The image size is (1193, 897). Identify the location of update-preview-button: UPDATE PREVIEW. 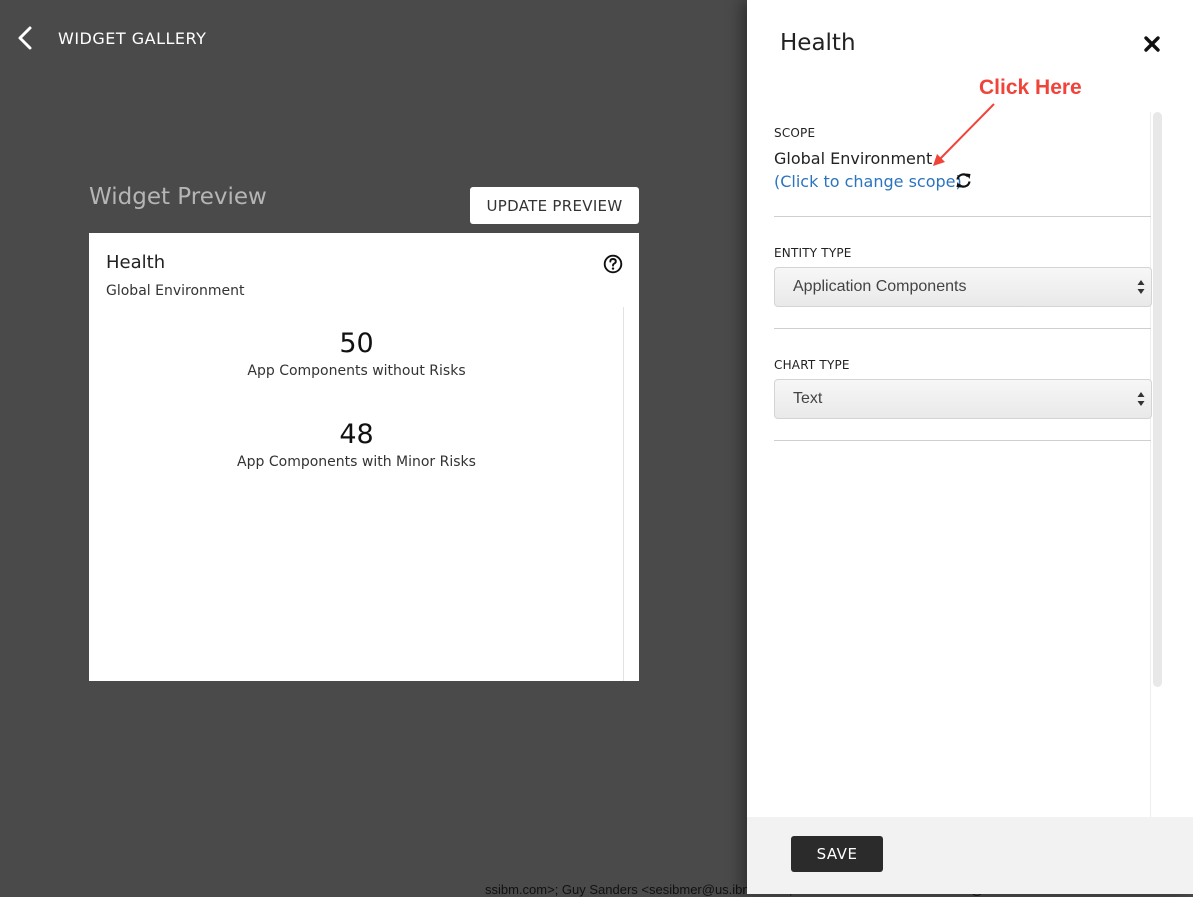
(554, 205).